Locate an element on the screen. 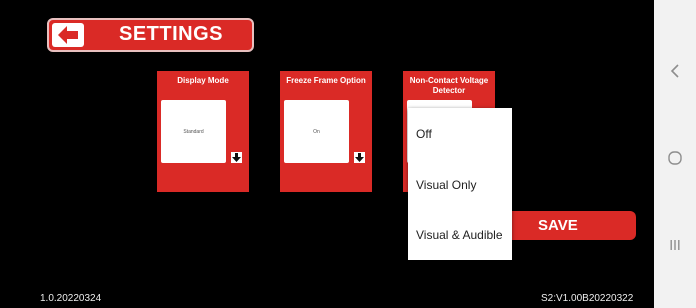 This screenshot has height=308, width=696. voltage-detector-dropdown-menu: Off Visual Only Visual & Audible is located at coordinates (460, 184).